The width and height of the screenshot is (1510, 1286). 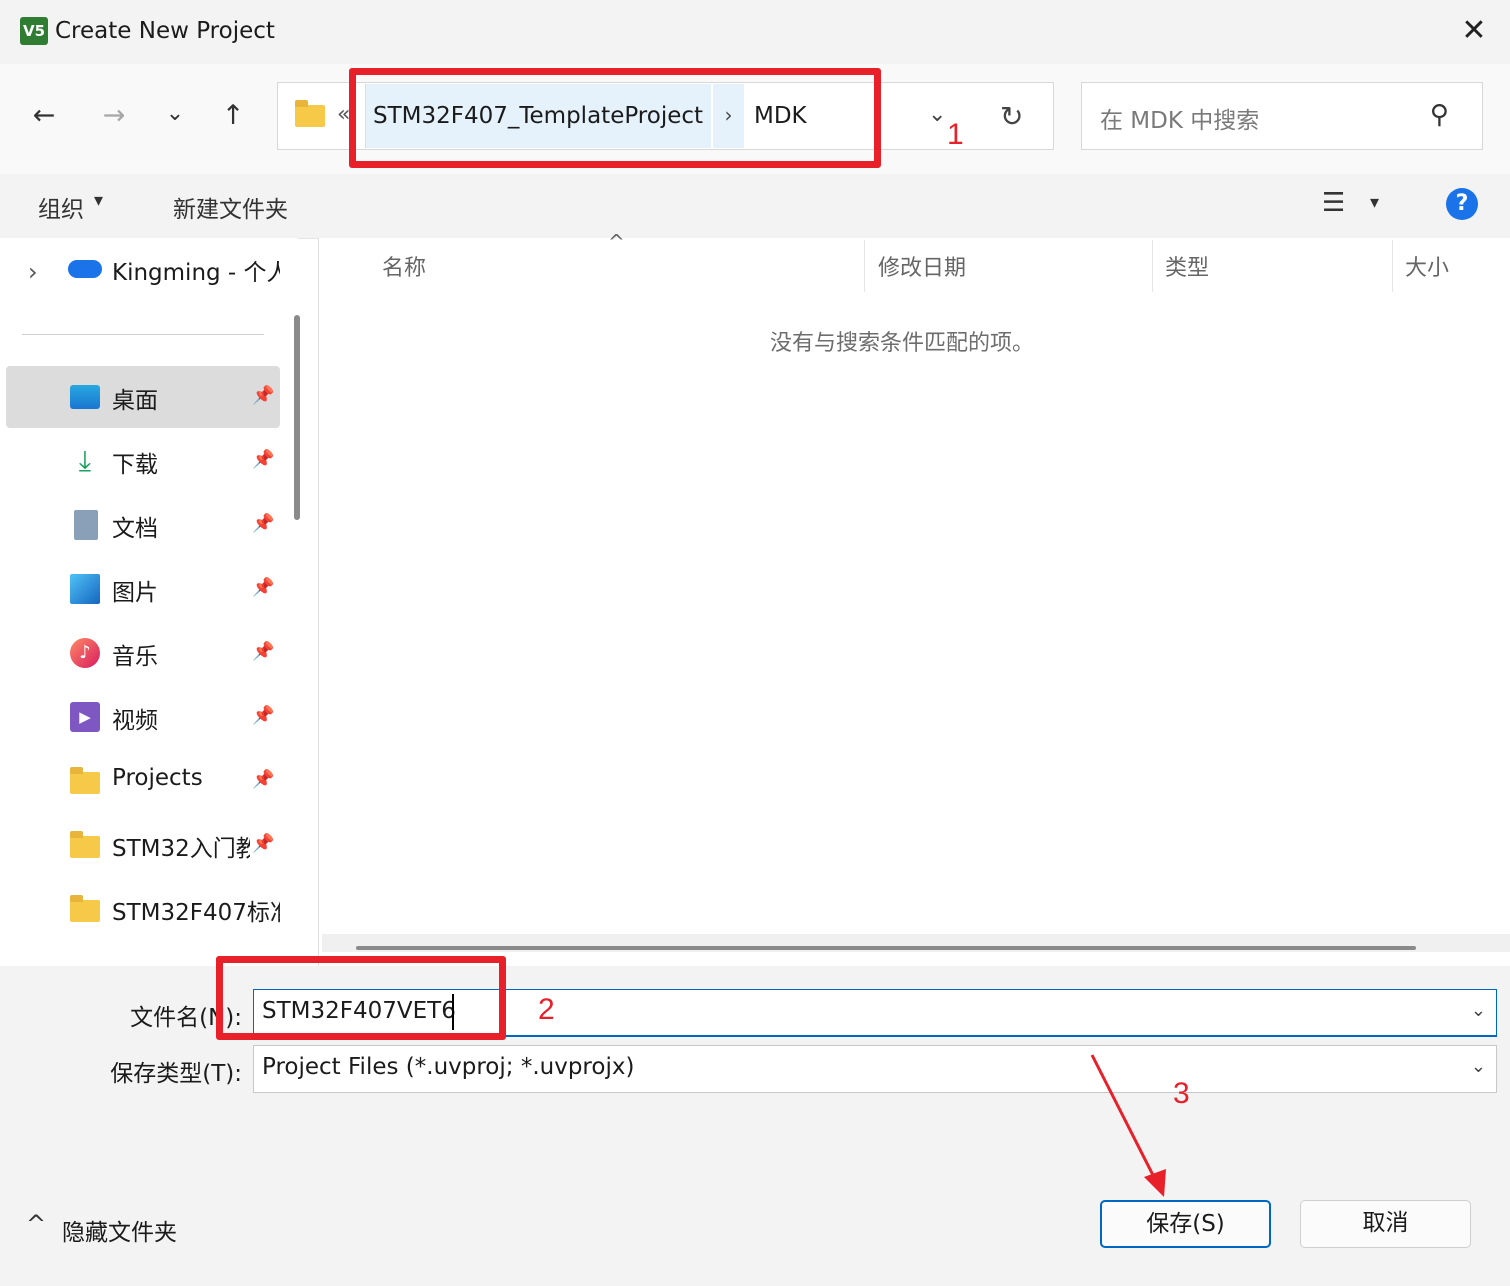 What do you see at coordinates (143, 781) in the screenshot?
I see `sidebar-item-projects: Projects 📌` at bounding box center [143, 781].